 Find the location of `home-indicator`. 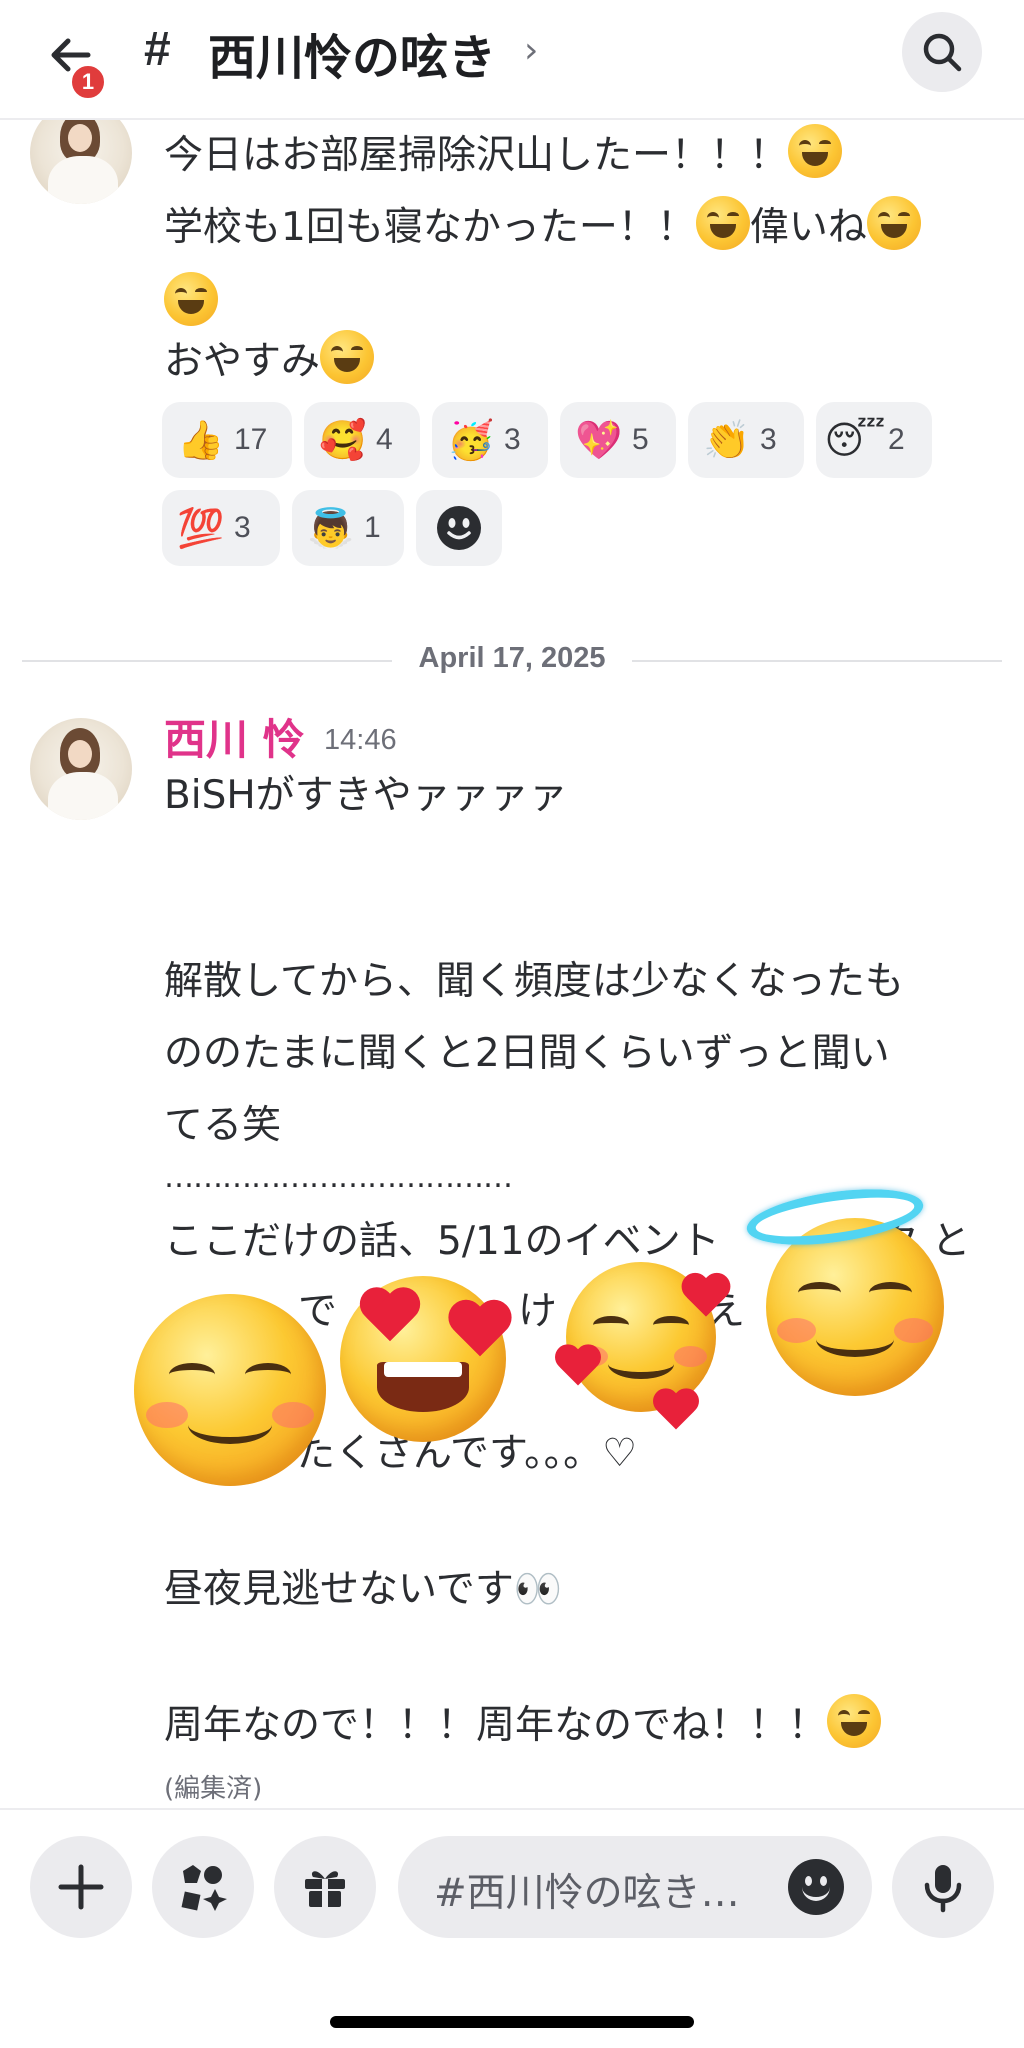

home-indicator is located at coordinates (512, 2022).